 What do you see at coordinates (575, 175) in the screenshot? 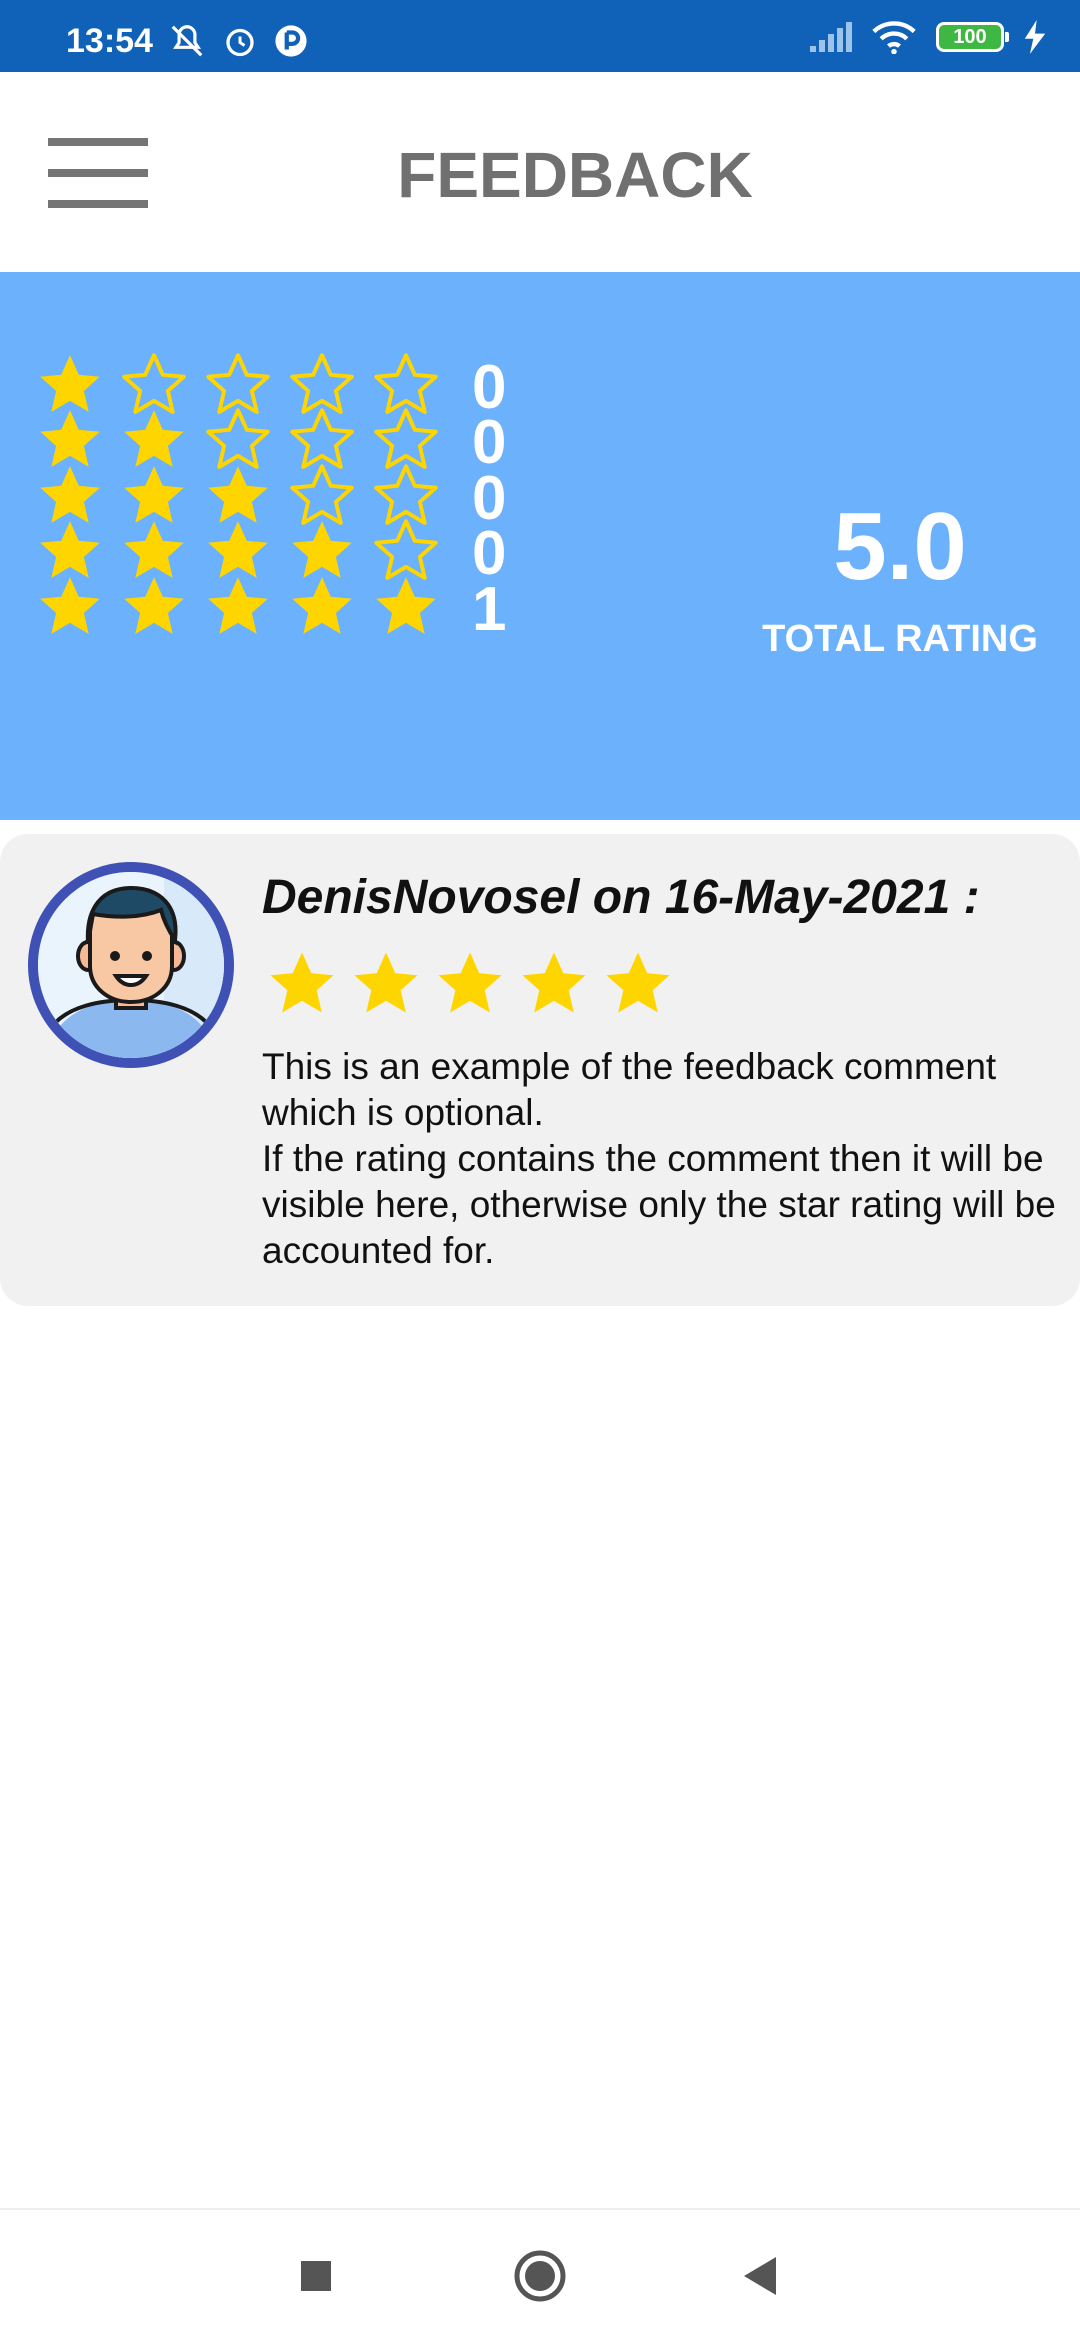
I see `page-title: FEEDBACK` at bounding box center [575, 175].